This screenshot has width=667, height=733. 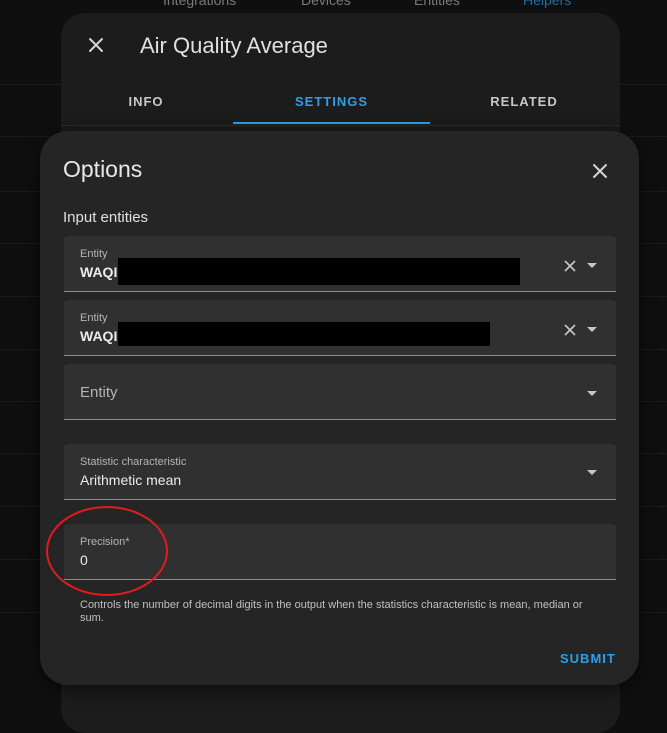 What do you see at coordinates (234, 45) in the screenshot?
I see `dialog-title: Air Quality Average` at bounding box center [234, 45].